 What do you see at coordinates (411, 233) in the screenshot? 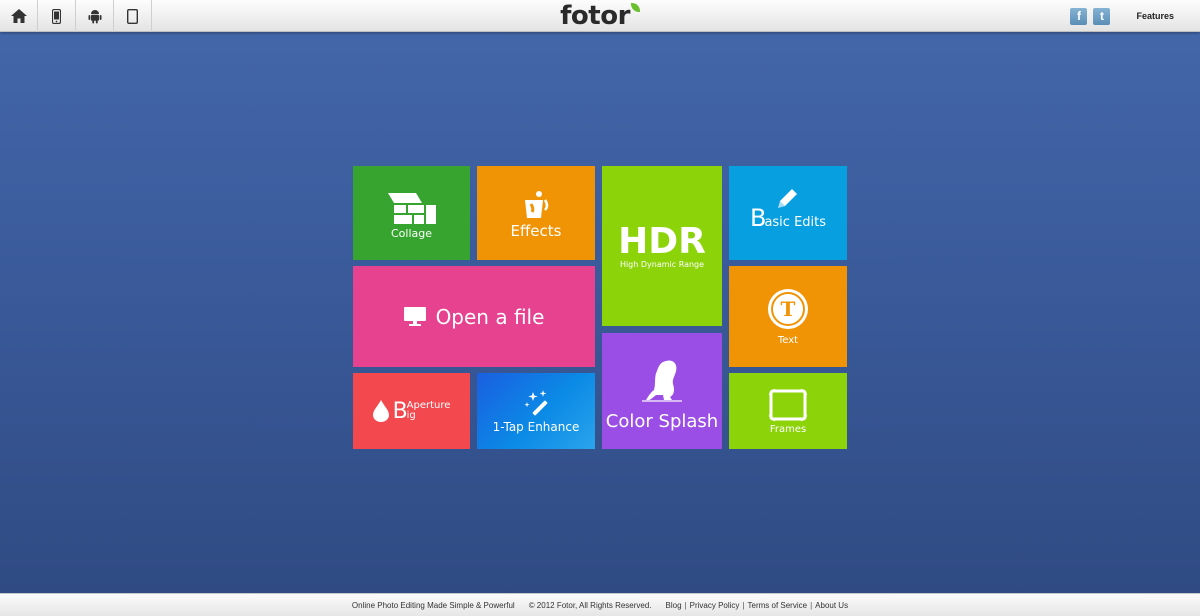
I see `collage-label: Collage` at bounding box center [411, 233].